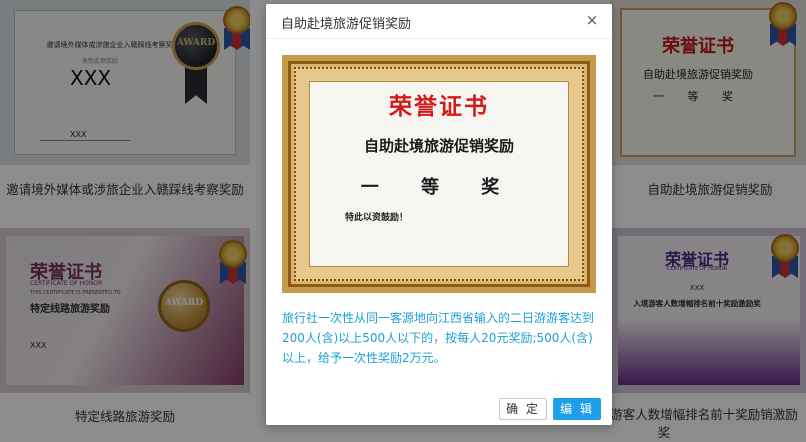  I want to click on certificate-note: 特此以资鼓励！, so click(377, 218).